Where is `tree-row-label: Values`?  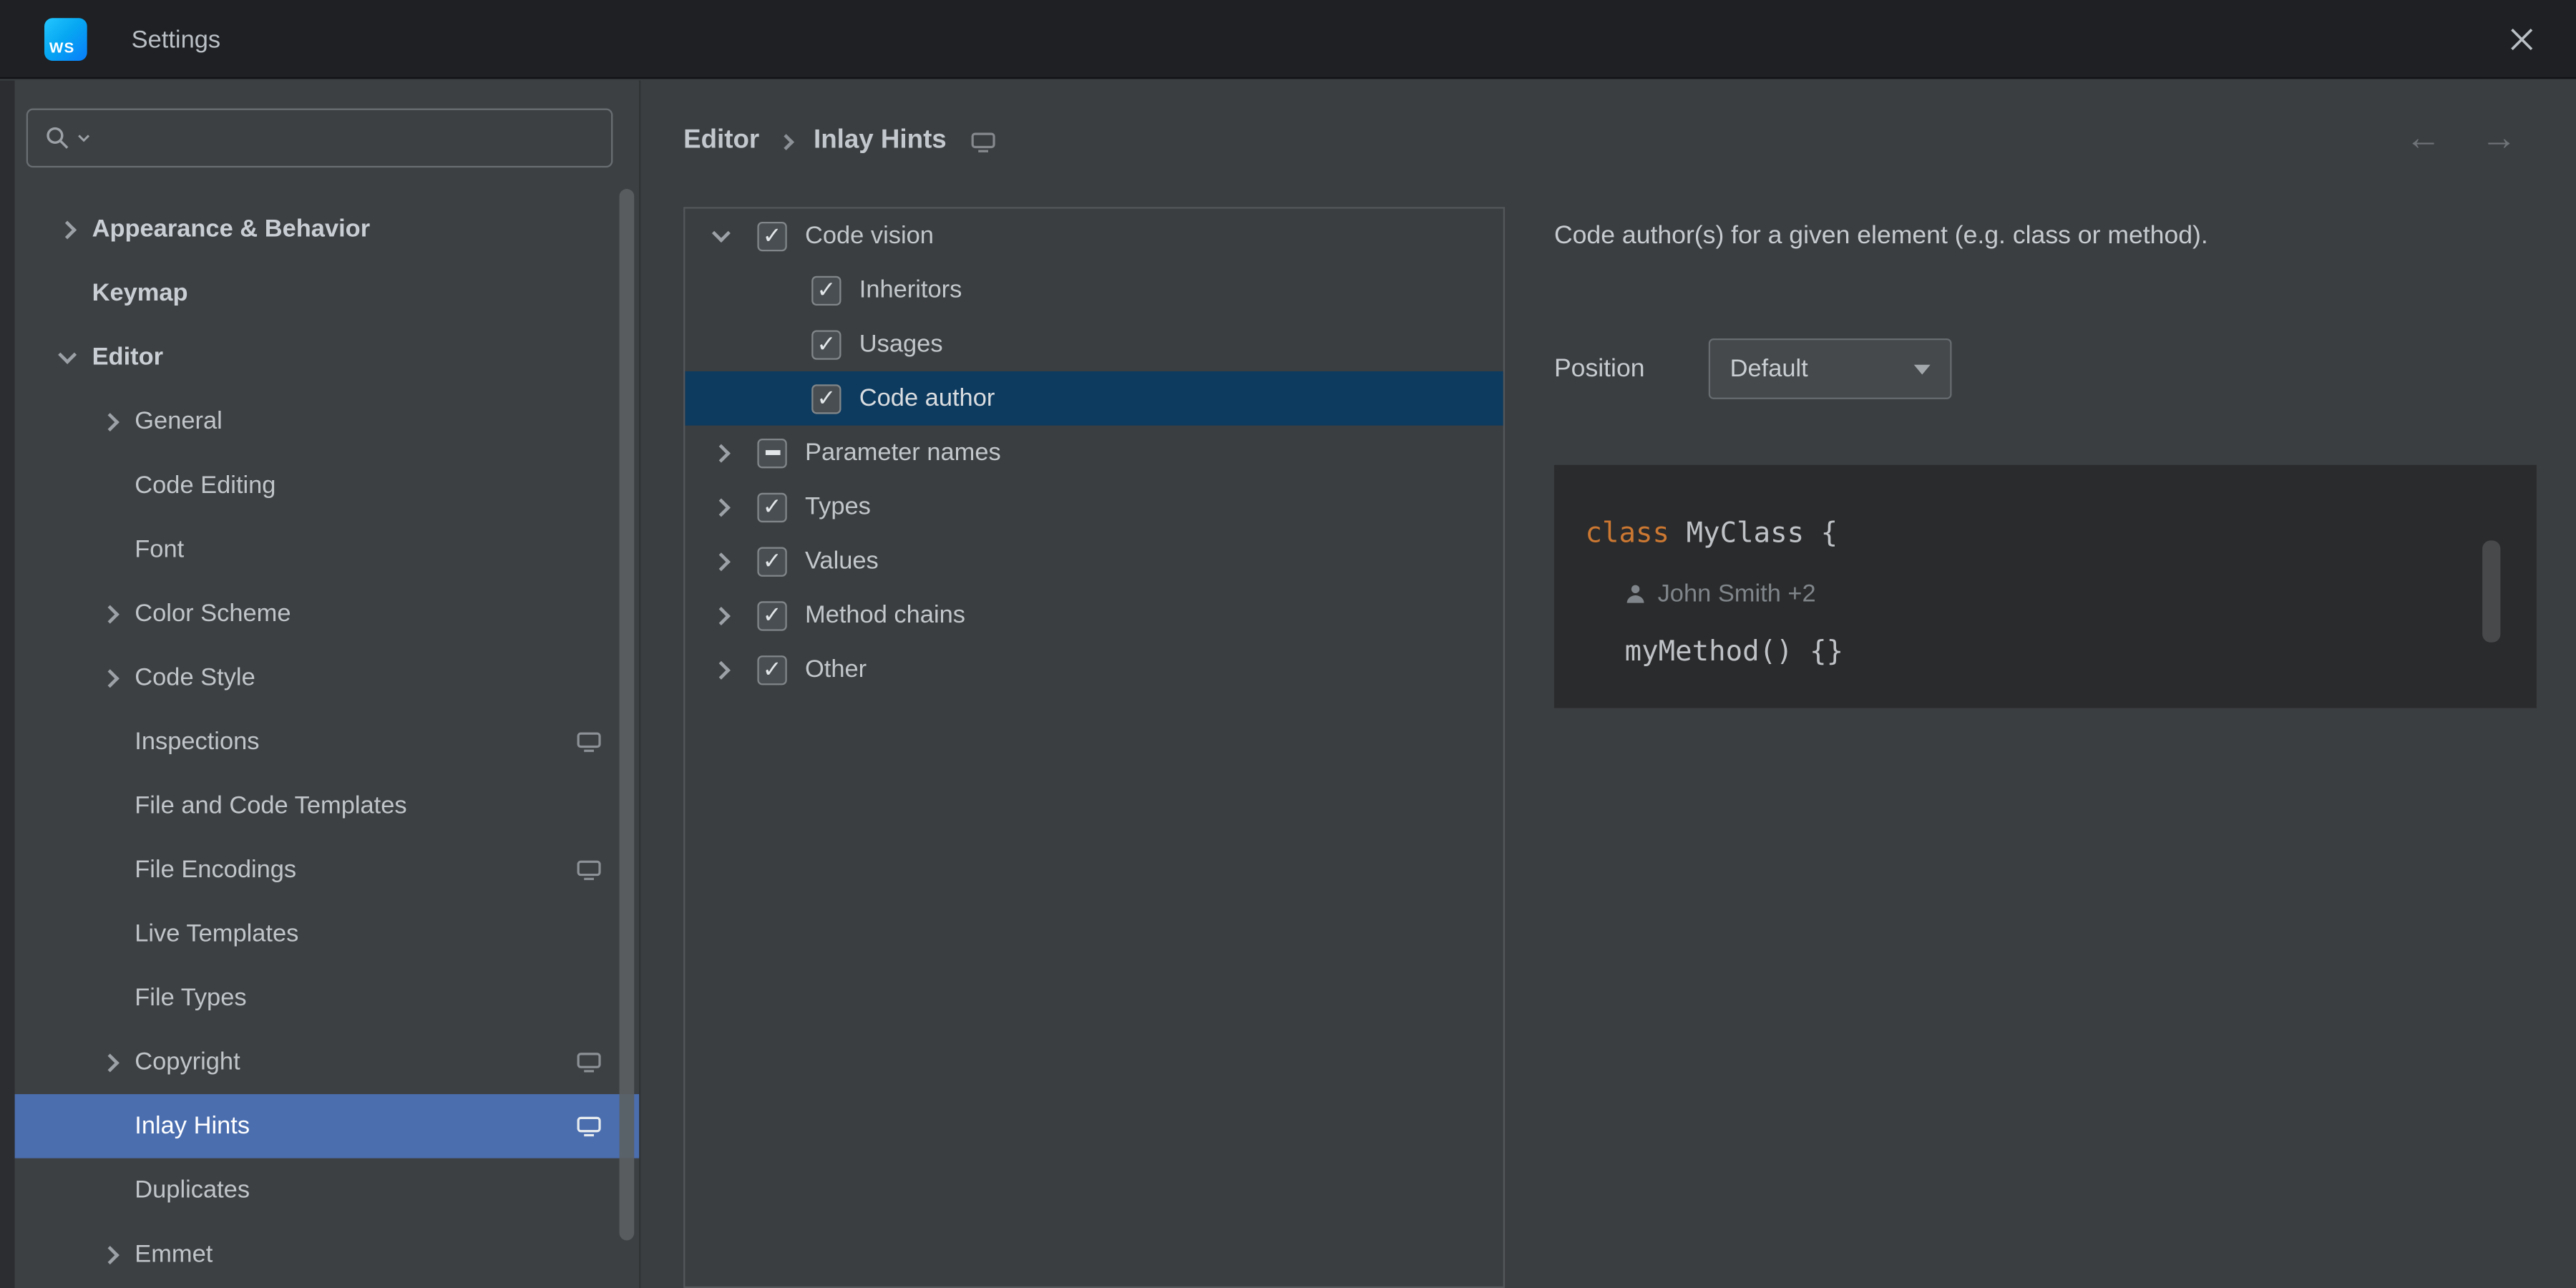
tree-row-label: Values is located at coordinates (841, 561).